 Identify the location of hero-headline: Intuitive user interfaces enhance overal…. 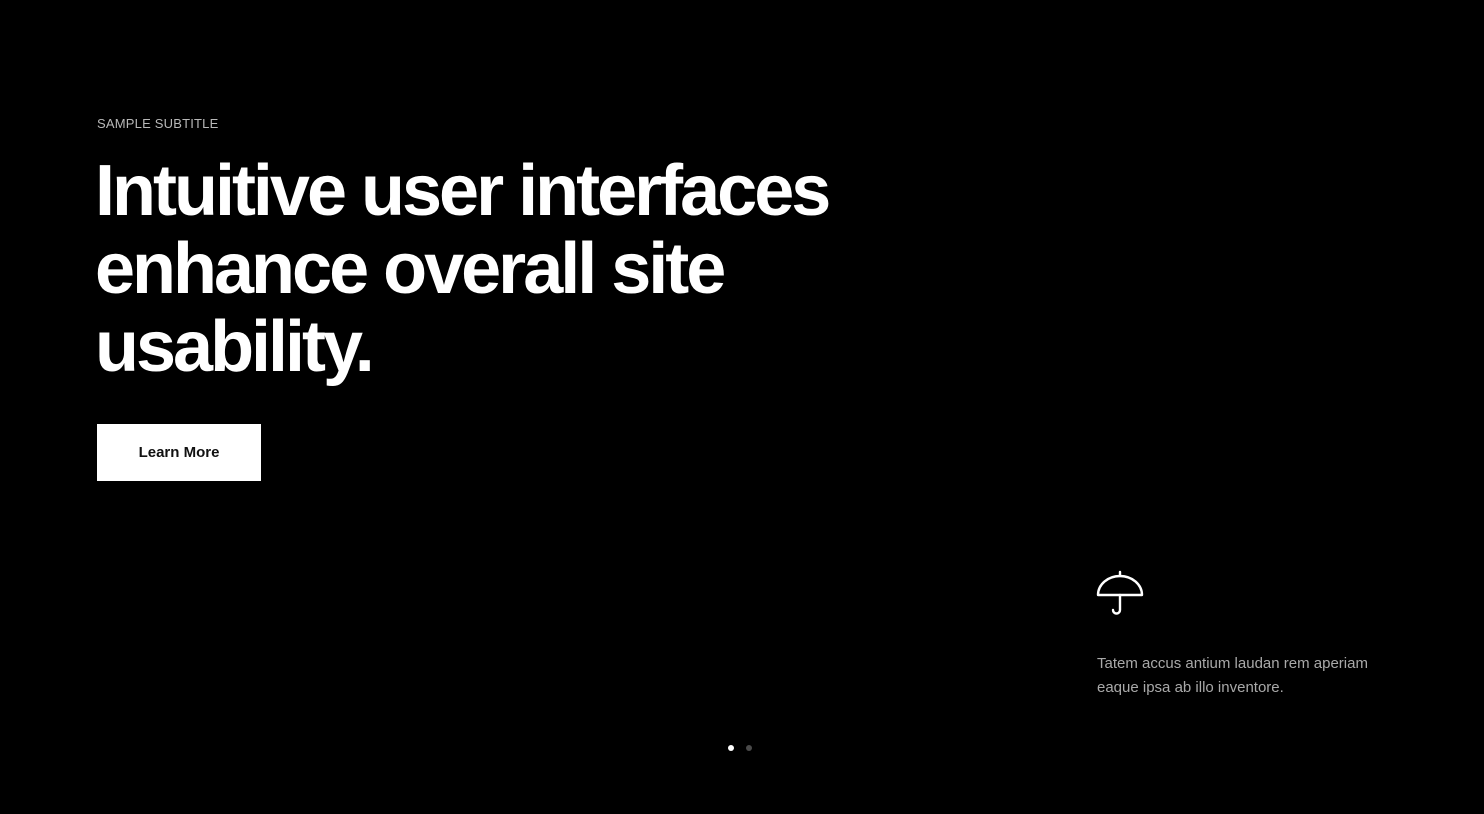
(463, 269).